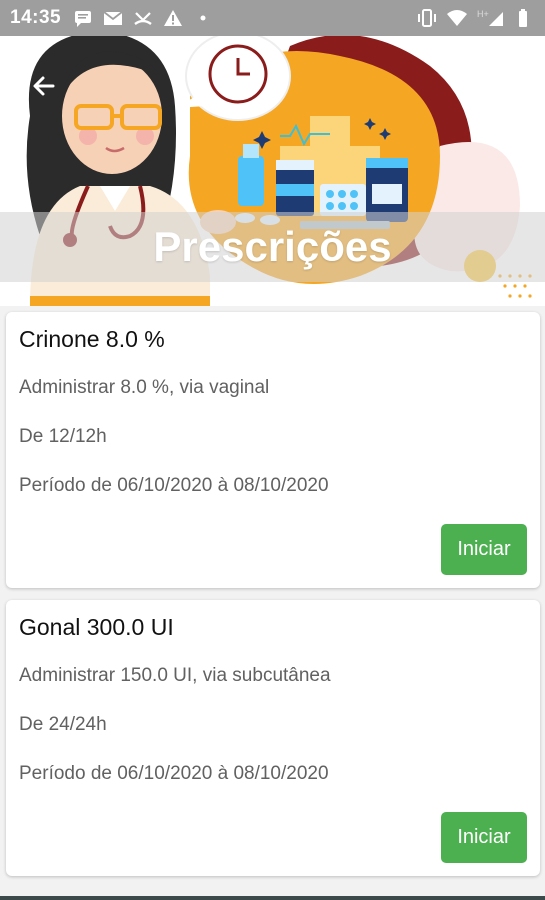 This screenshot has width=545, height=900. What do you see at coordinates (92, 339) in the screenshot?
I see `prescription-name: Crinone 8.0 %` at bounding box center [92, 339].